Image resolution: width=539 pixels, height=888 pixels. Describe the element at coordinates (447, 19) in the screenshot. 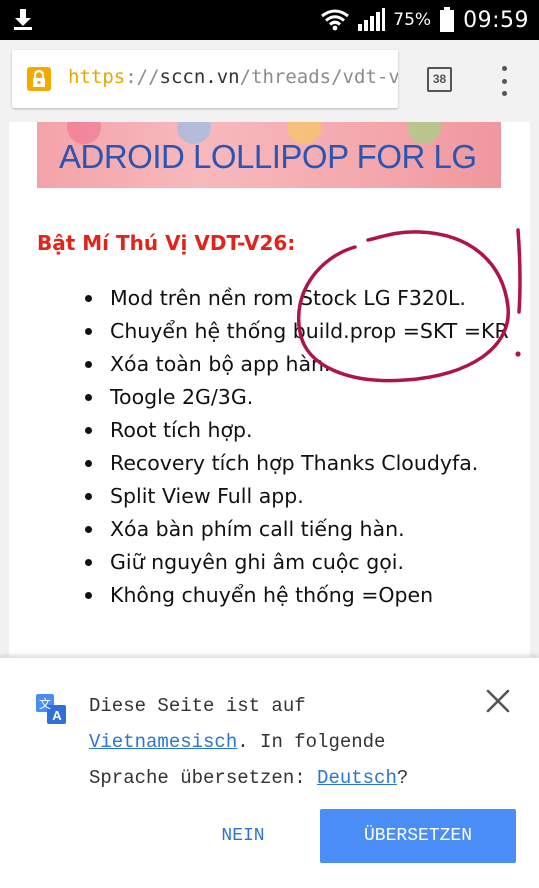

I see `battery-icon` at that location.